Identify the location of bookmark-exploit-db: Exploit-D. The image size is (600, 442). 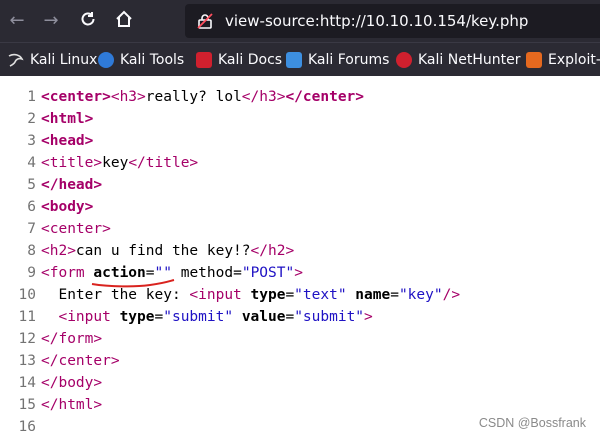
(563, 60).